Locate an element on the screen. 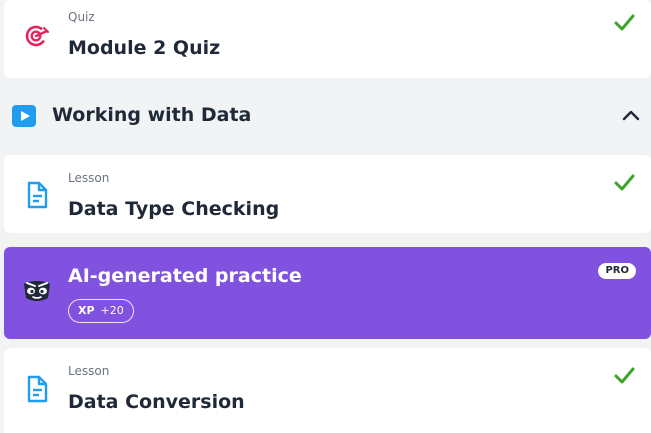 This screenshot has height=433, width=651. mascot-face-icon is located at coordinates (37, 291).